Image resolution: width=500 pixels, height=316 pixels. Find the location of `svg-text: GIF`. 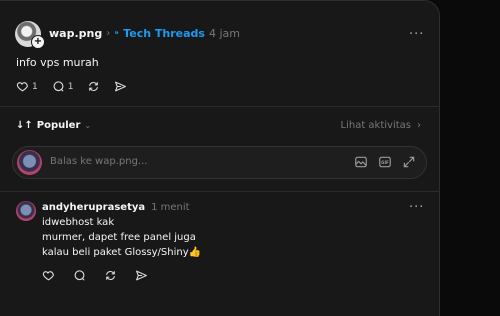

svg-text: GIF is located at coordinates (385, 162).